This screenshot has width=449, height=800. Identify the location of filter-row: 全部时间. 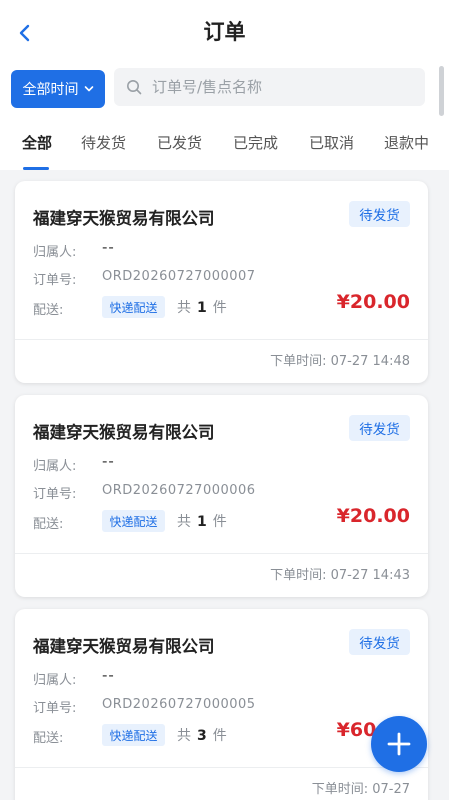
(224, 87).